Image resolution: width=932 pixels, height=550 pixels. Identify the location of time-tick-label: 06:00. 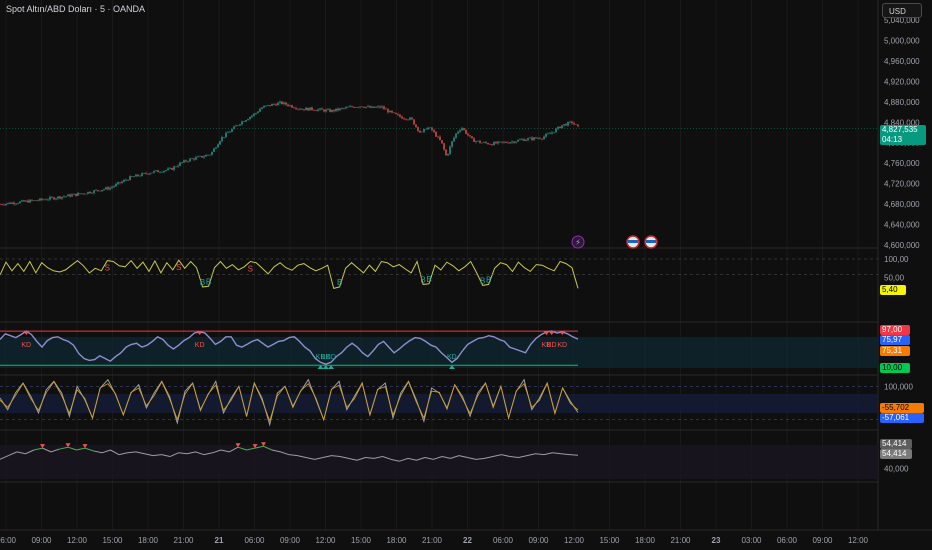
(503, 540).